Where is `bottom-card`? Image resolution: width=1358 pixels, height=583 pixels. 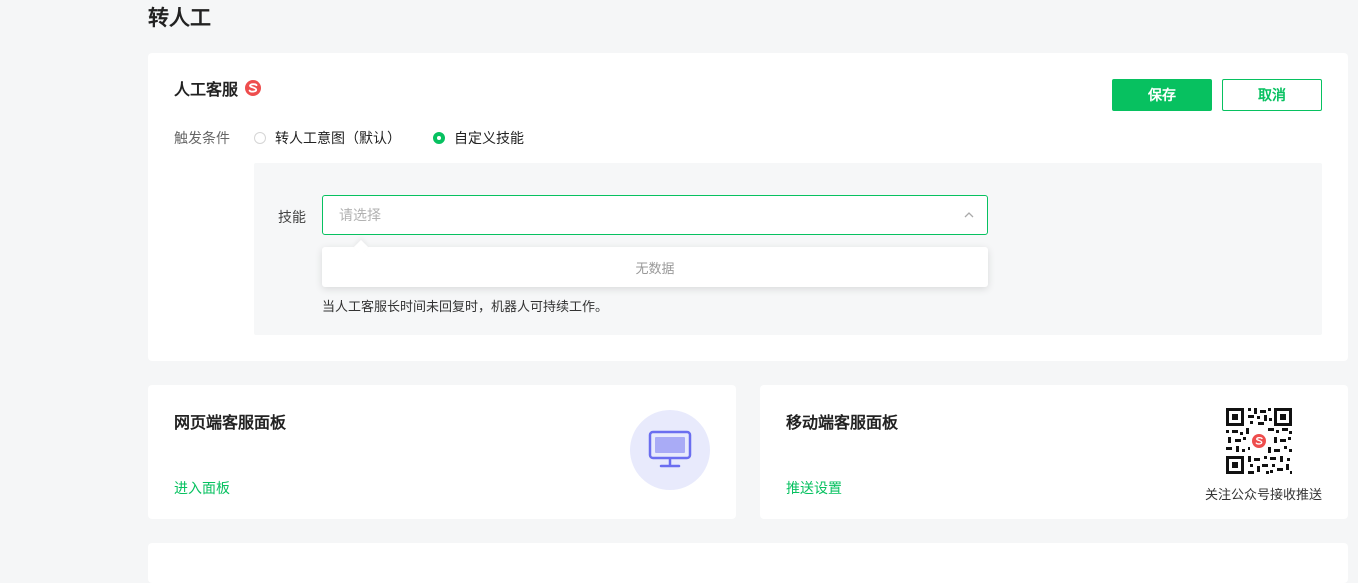
bottom-card is located at coordinates (748, 563).